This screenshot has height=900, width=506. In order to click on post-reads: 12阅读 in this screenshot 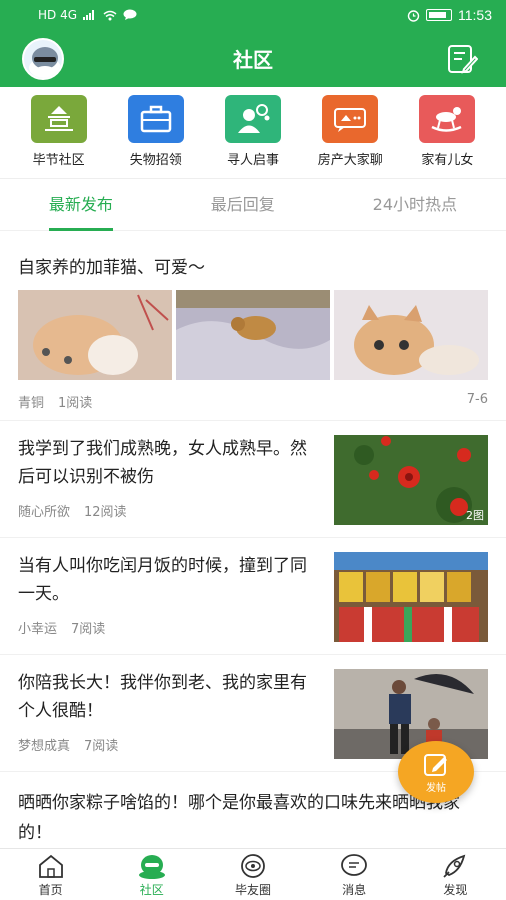, I will do `click(105, 512)`.